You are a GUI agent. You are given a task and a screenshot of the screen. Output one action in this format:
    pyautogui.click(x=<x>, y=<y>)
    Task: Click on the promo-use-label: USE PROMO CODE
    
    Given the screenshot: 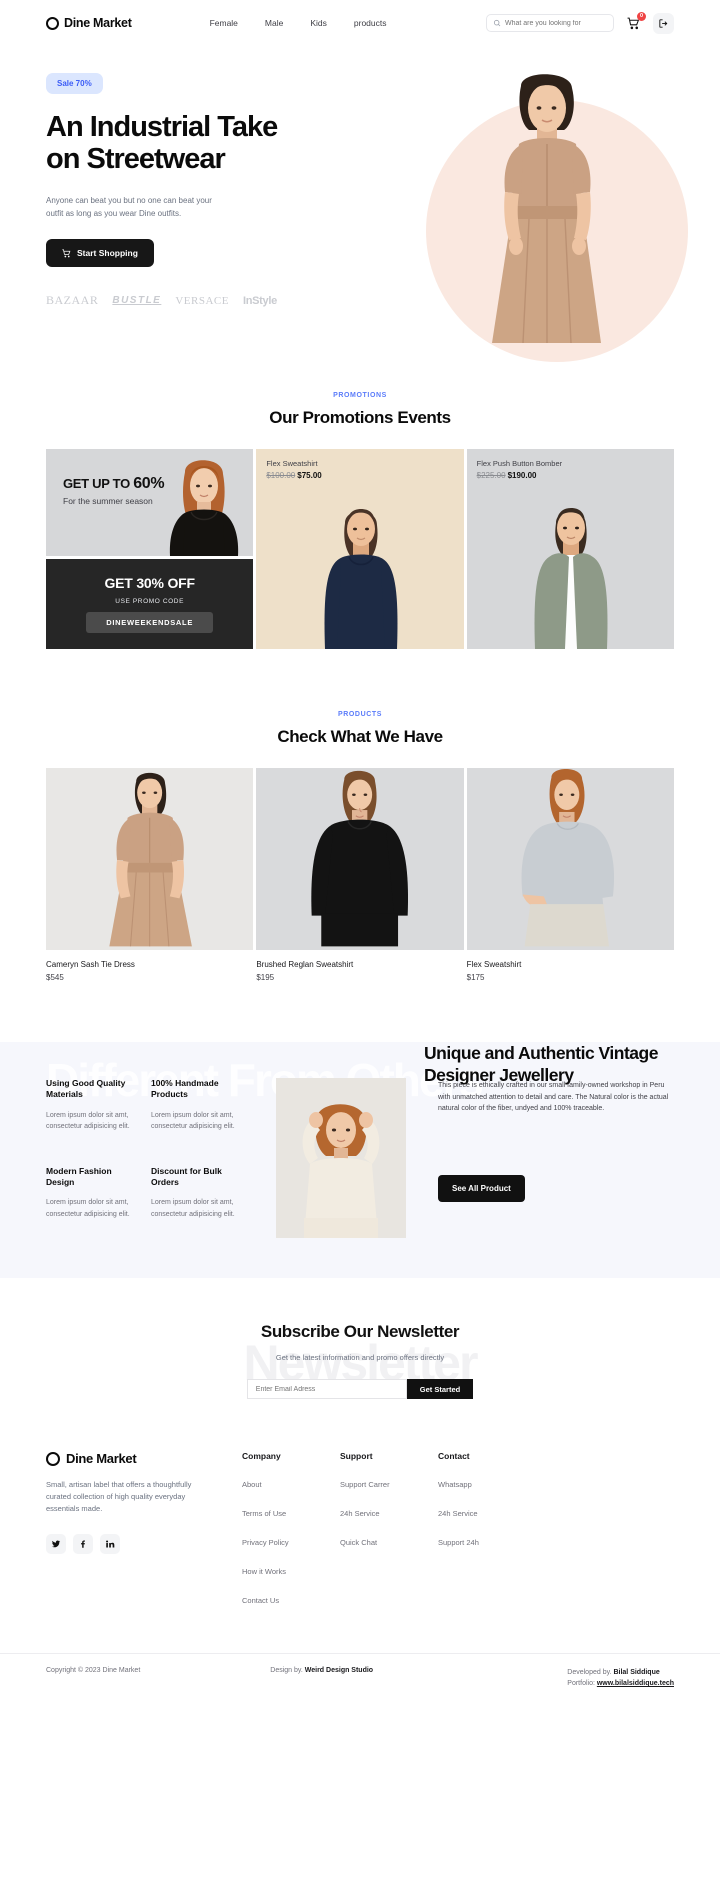 What is the action you would take?
    pyautogui.click(x=150, y=601)
    